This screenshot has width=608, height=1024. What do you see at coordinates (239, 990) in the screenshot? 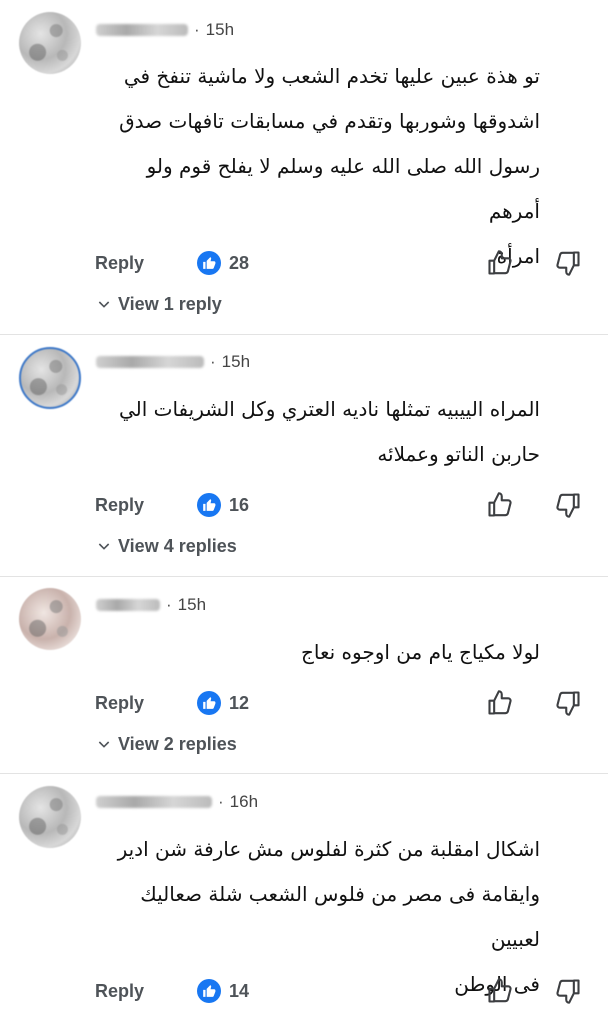
I see `like-count: 14` at bounding box center [239, 990].